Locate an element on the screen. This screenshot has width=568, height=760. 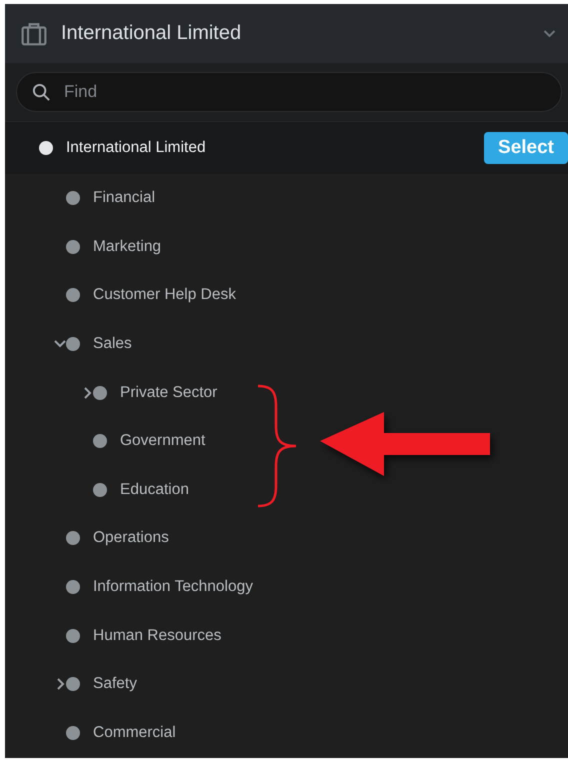
tree-item: Marketing is located at coordinates (286, 247).